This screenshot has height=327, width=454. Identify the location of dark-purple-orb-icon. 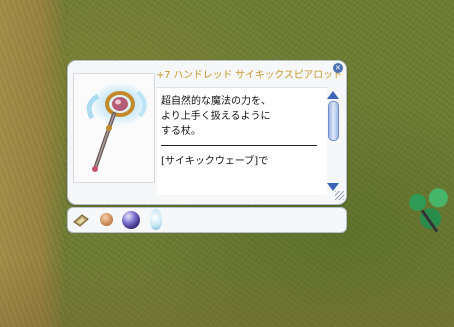
(131, 220).